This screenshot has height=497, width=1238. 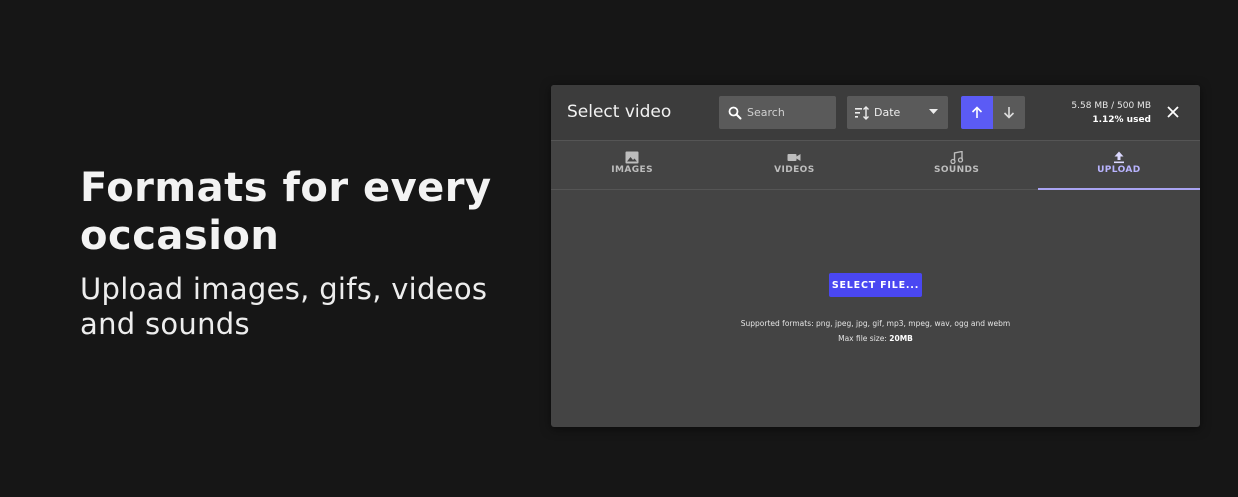 I want to click on media-tabs: IMAGES VIDEOS SOUNDS UPLOAD, so click(x=875, y=165).